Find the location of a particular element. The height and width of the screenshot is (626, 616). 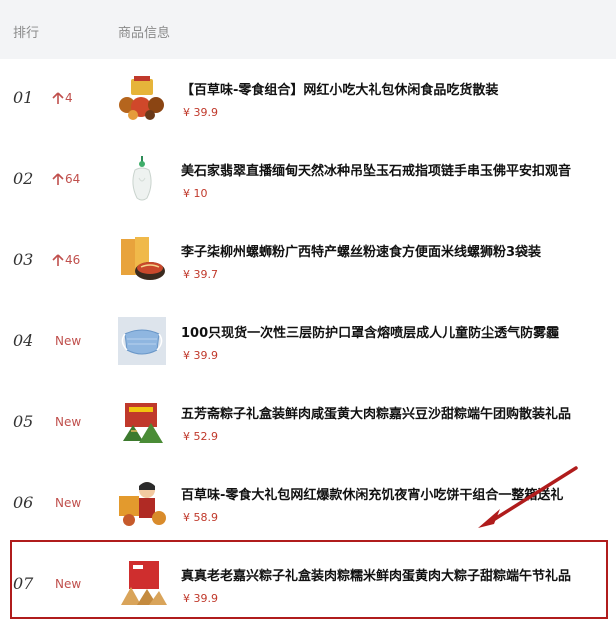

rank-number: 01 is located at coordinates (23, 97).